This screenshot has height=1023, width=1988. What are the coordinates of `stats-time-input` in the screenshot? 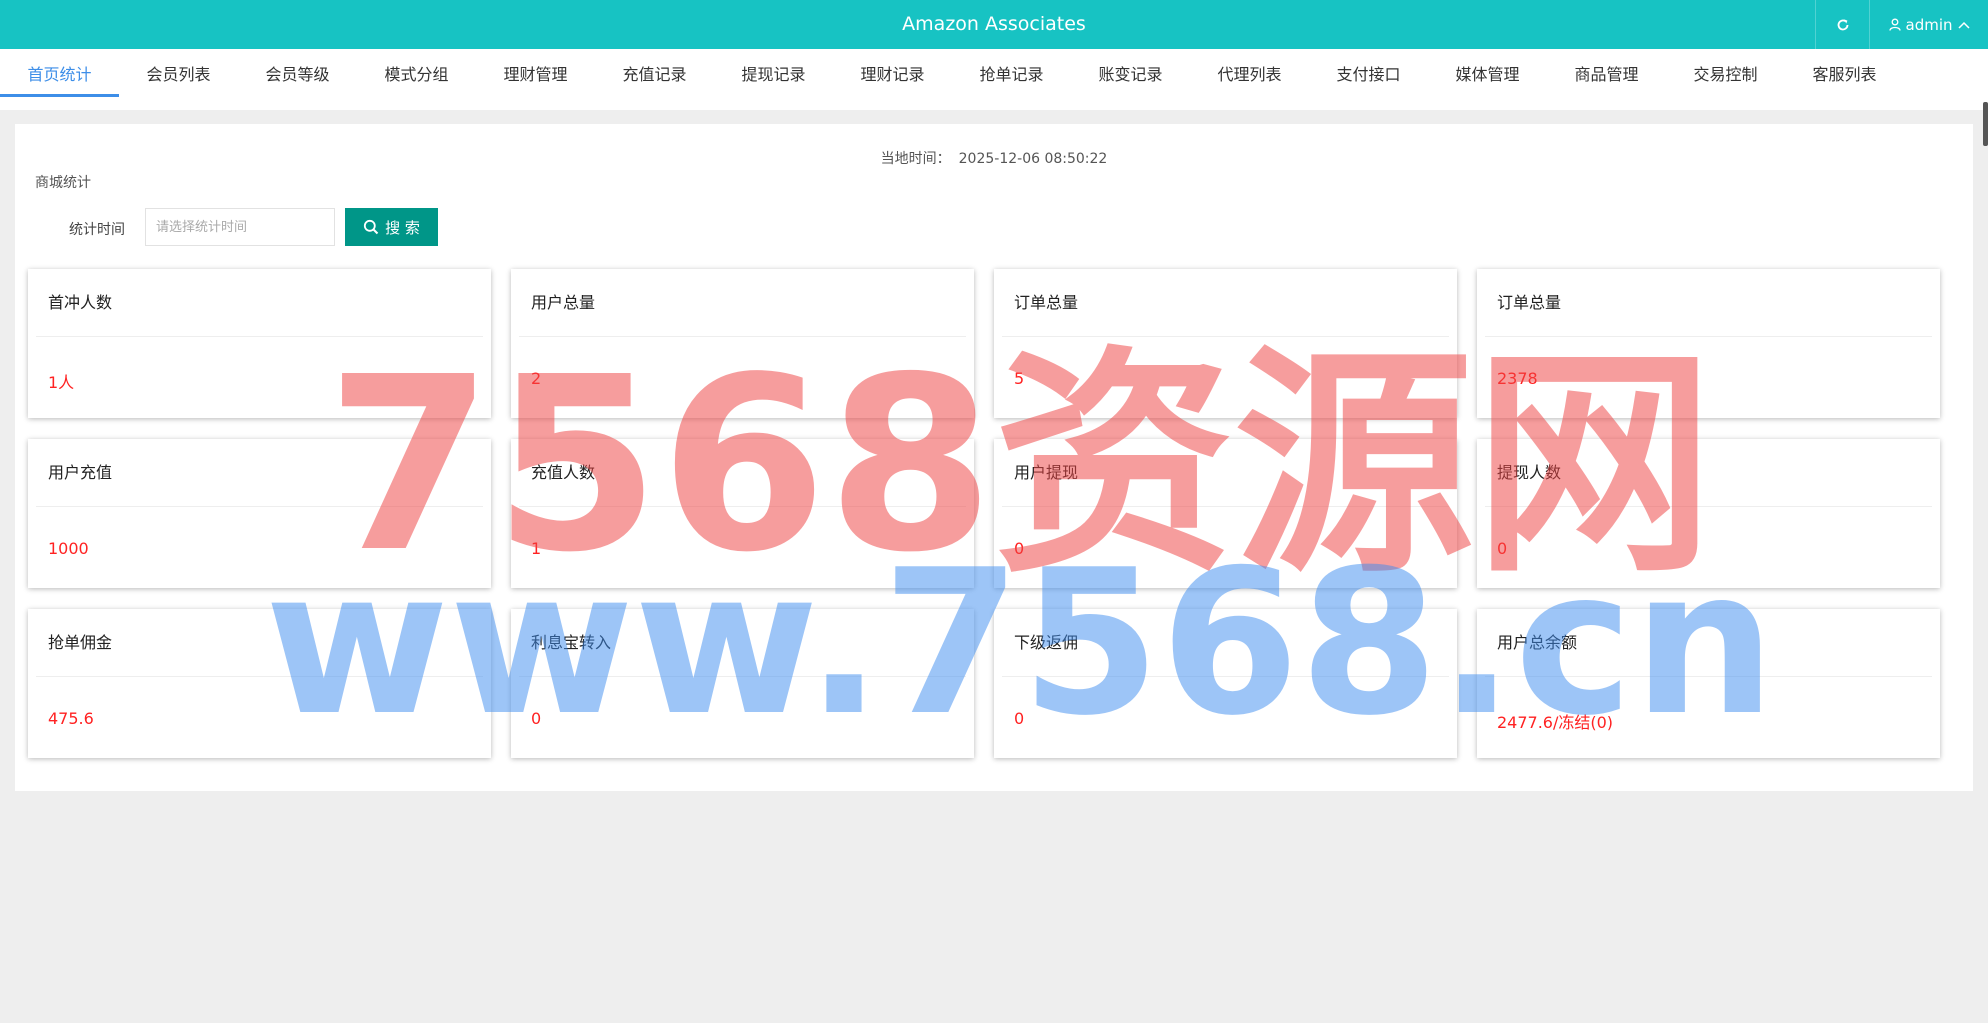 It's located at (240, 227).